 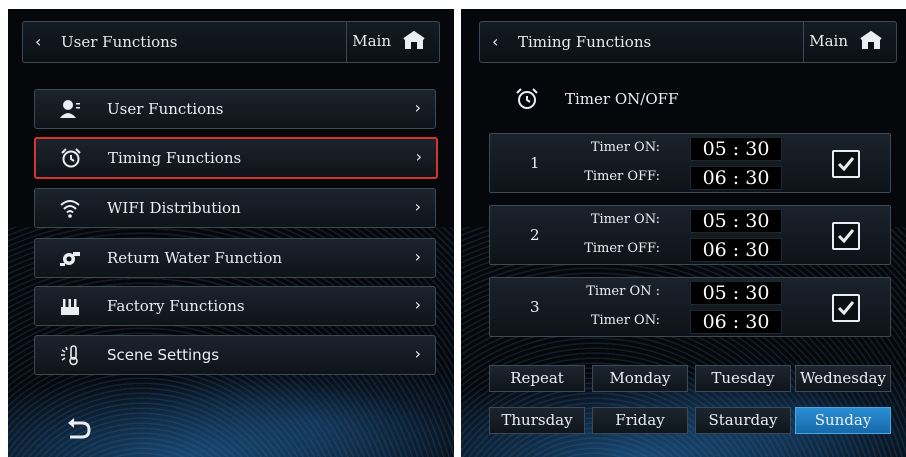 What do you see at coordinates (235, 355) in the screenshot?
I see `menu-item-scene-settings: Scene Settings ›` at bounding box center [235, 355].